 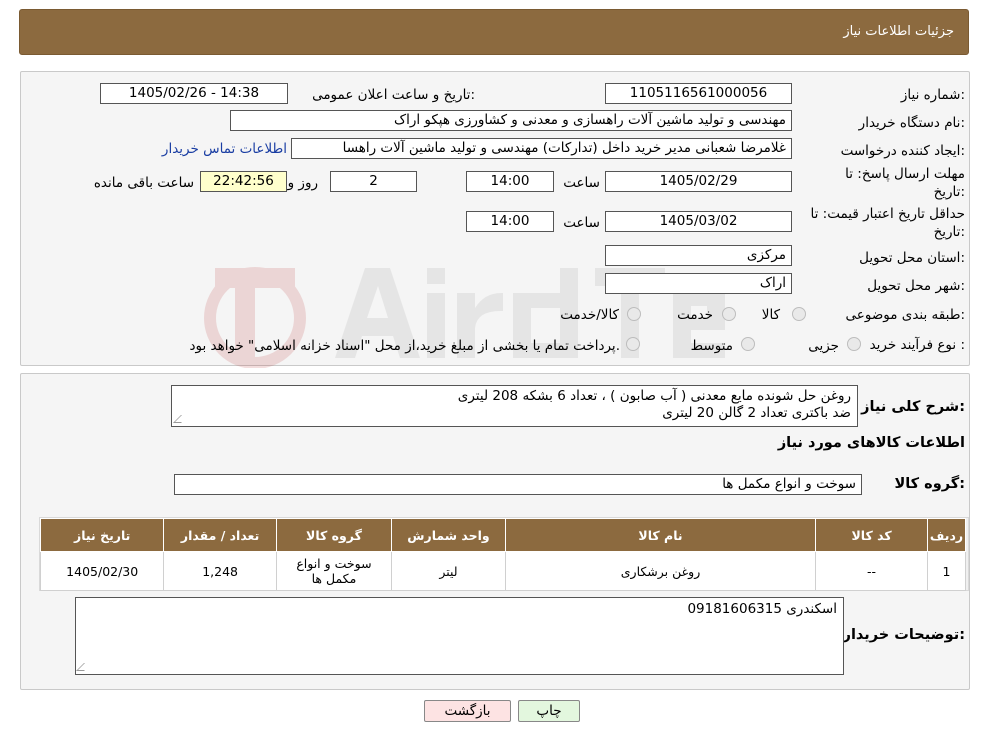 What do you see at coordinates (917, 345) in the screenshot?
I see `process-label: نوع فرآیند خرید :` at bounding box center [917, 345].